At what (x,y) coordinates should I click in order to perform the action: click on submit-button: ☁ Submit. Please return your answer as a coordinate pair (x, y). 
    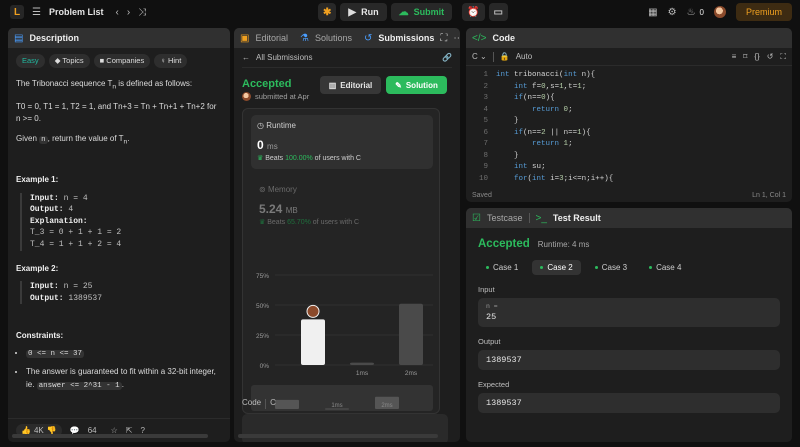
    Looking at the image, I should click on (421, 12).